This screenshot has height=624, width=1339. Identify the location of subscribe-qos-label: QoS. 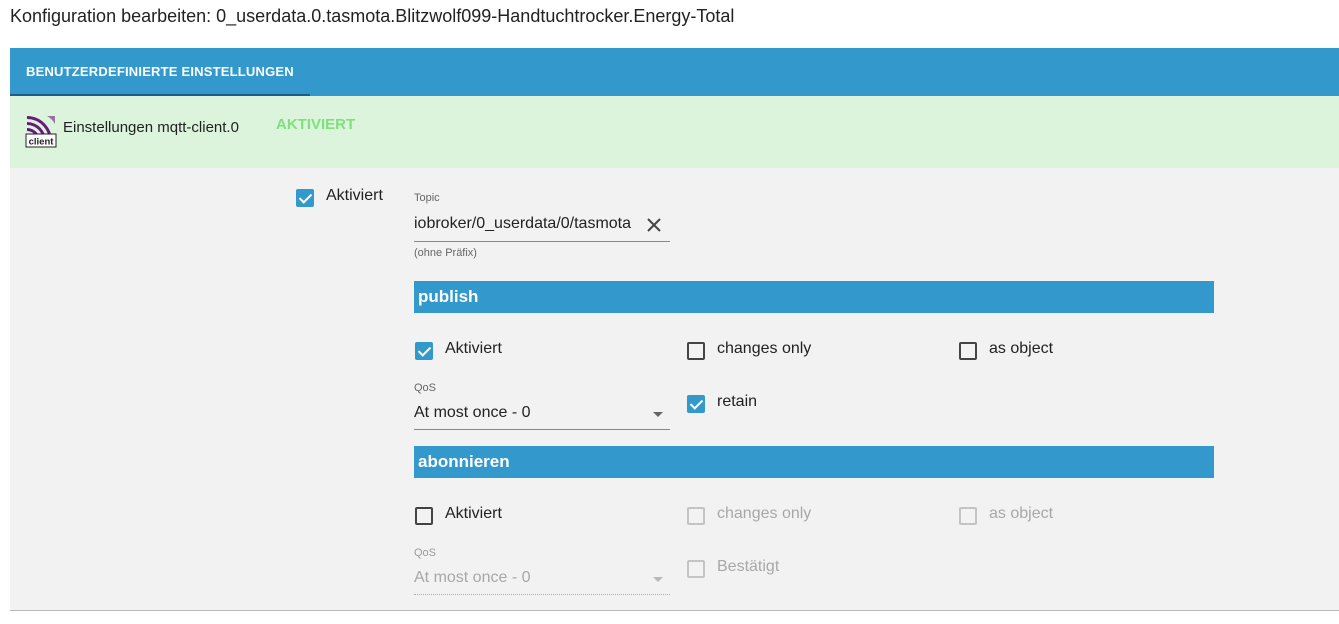
(425, 553).